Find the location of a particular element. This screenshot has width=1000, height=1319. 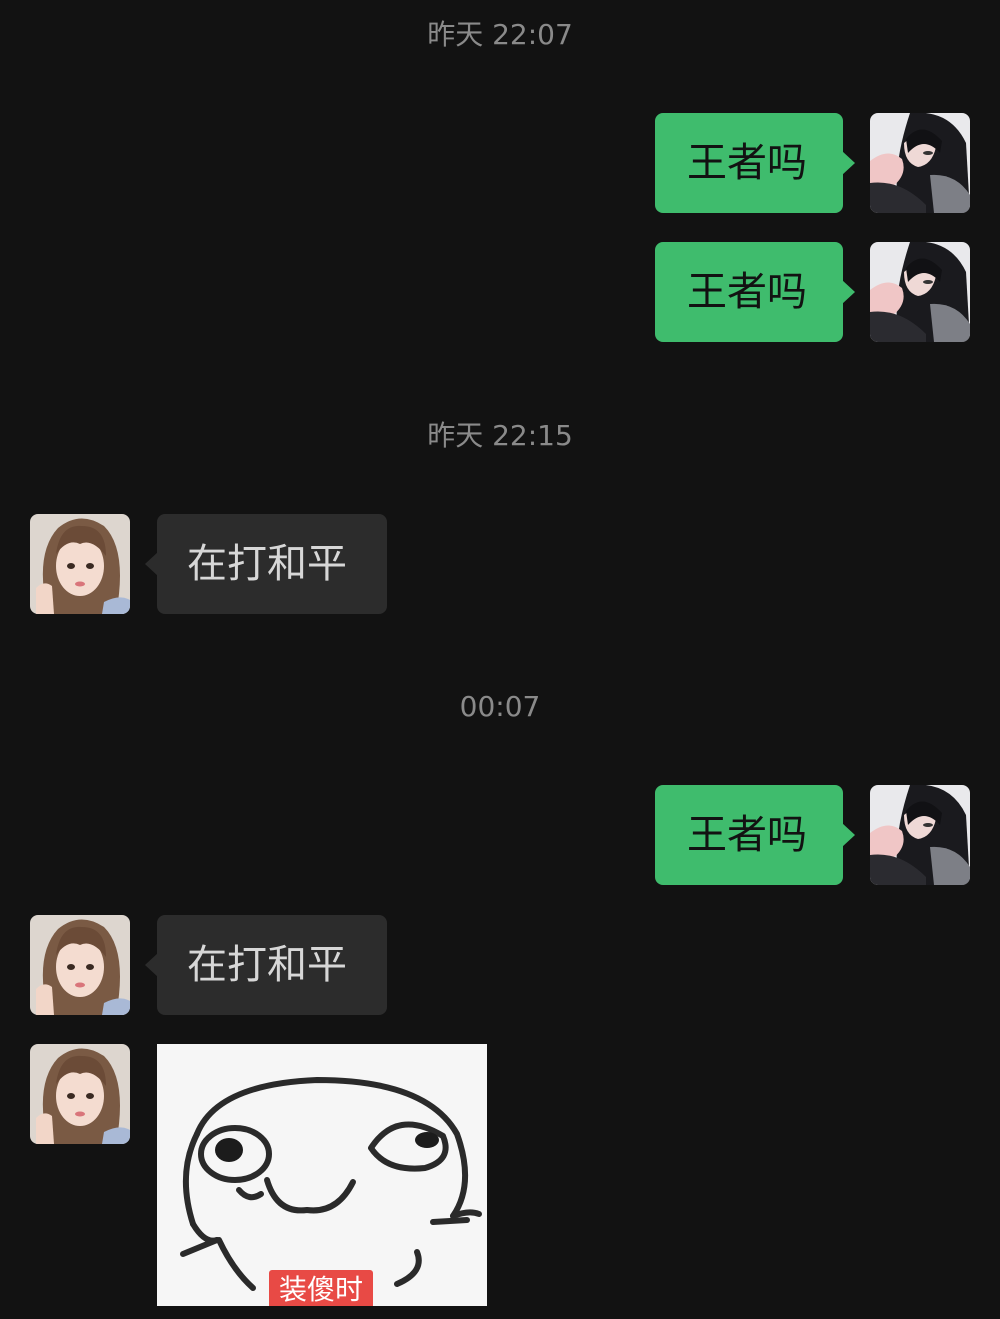

silly-face-sticker-icon is located at coordinates (322, 1175).